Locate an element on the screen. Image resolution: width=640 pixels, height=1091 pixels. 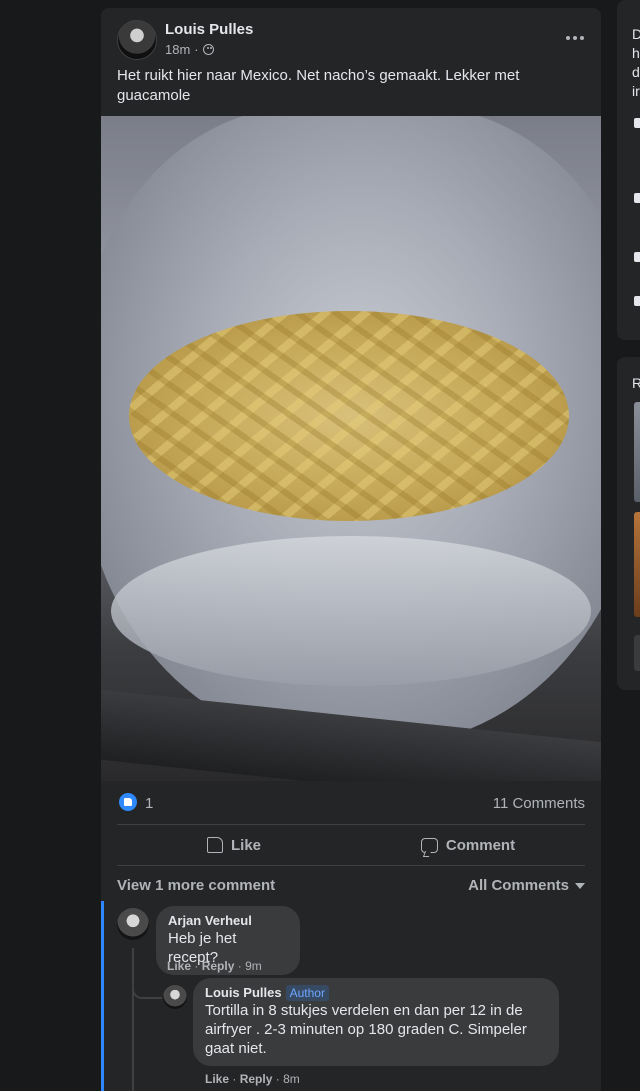
post-header: Louis Pulles 18m · is located at coordinates (351, 42).